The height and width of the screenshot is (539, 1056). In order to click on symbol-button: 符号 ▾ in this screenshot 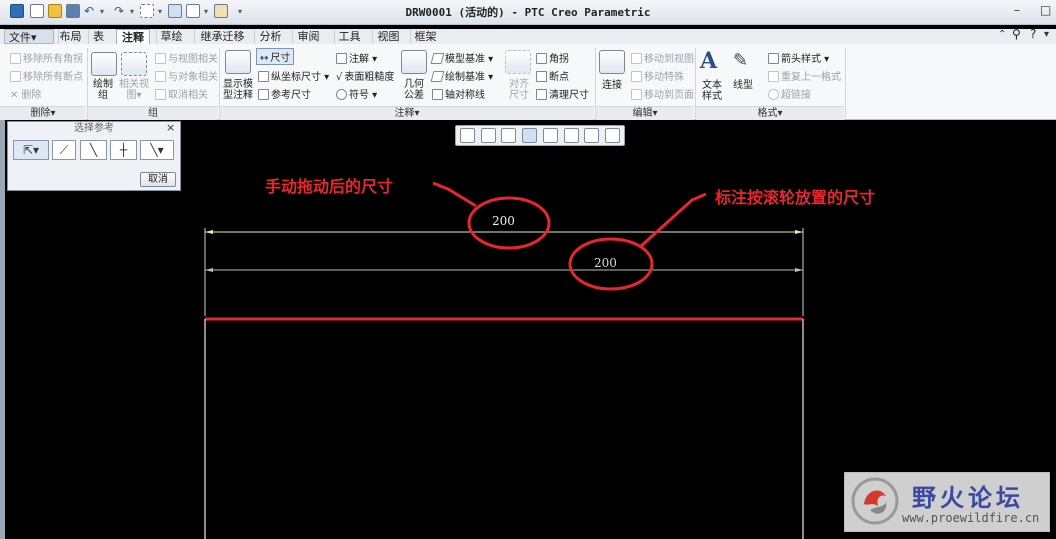, I will do `click(356, 93)`.